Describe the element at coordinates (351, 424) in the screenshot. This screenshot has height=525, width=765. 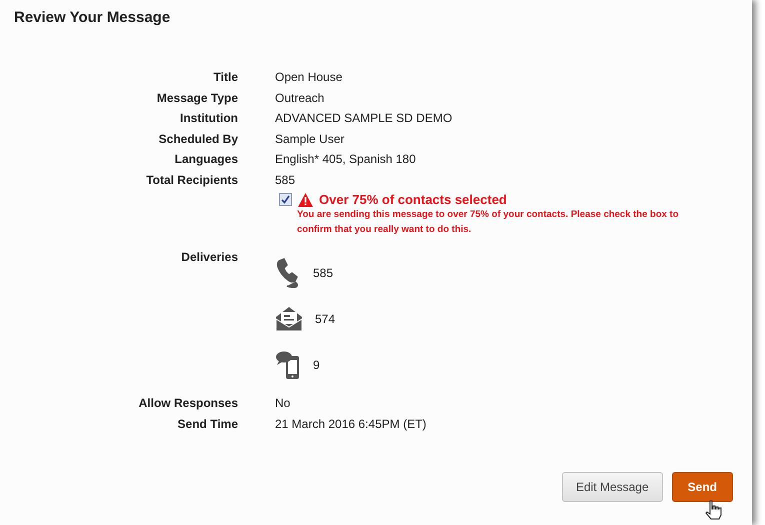
I see `field-value: 21 March 2016 6:45PM (ET)` at that location.